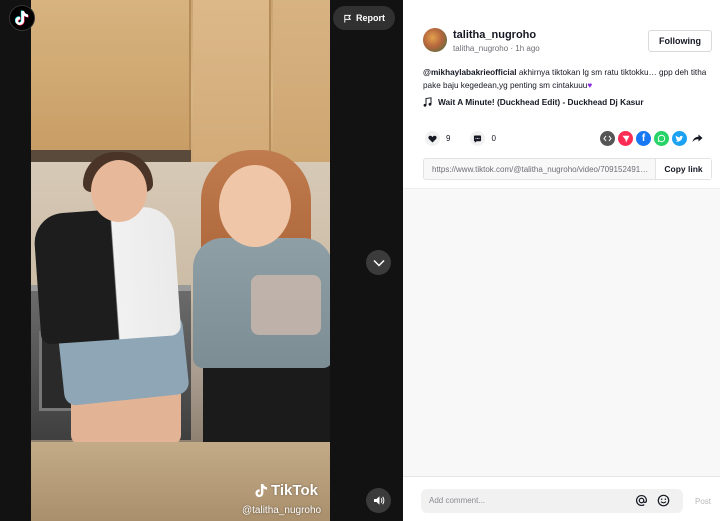  I want to click on next-video-button, so click(378, 262).